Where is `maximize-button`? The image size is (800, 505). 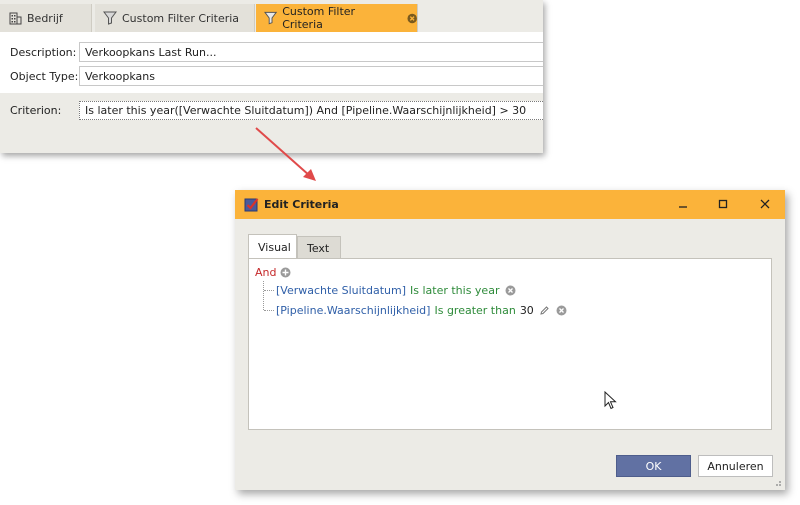
maximize-button is located at coordinates (723, 204).